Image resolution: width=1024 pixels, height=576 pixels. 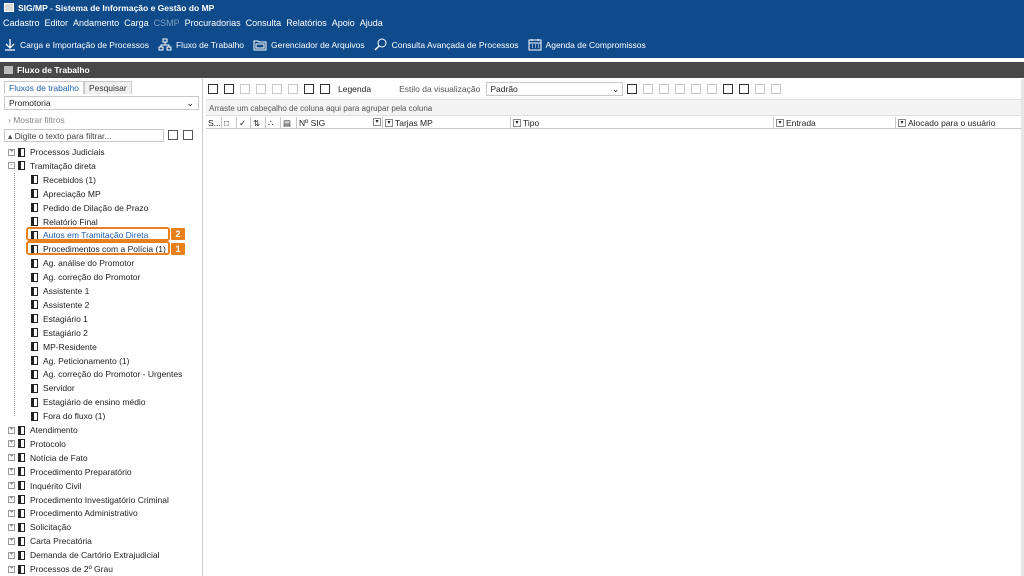 I want to click on tree-item: Fora do fluxo (1), so click(x=68, y=416).